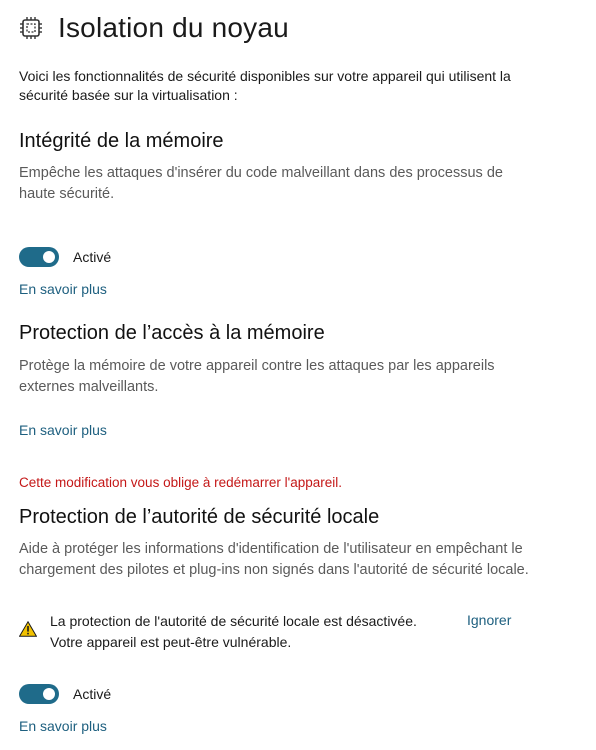 The image size is (596, 750). Describe the element at coordinates (63, 726) in the screenshot. I see `lsa-protection-learn-more-link: En savoir plus` at that location.